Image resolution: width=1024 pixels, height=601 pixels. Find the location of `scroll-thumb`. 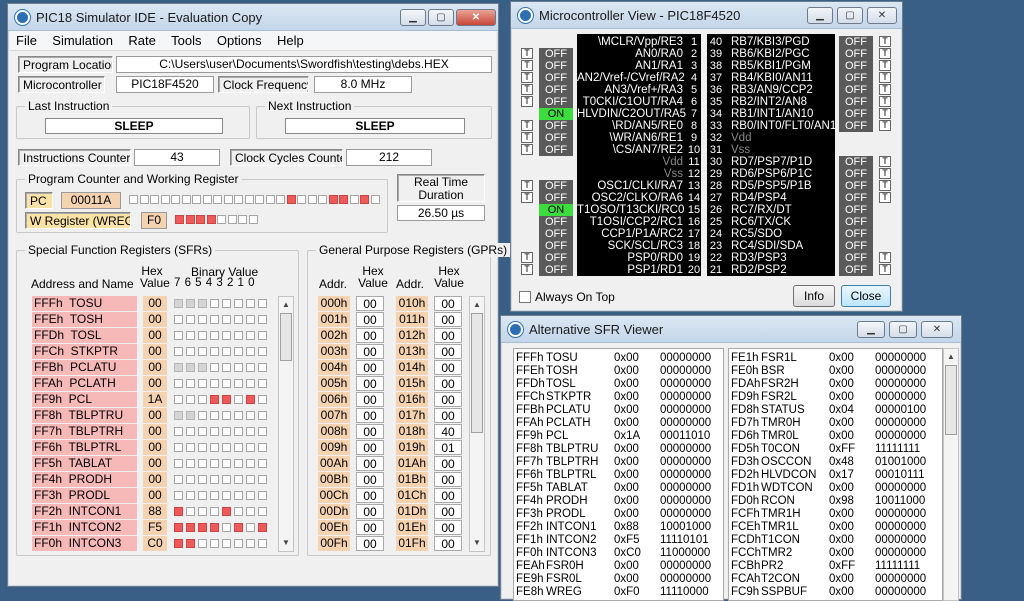

scroll-thumb is located at coordinates (951, 400).